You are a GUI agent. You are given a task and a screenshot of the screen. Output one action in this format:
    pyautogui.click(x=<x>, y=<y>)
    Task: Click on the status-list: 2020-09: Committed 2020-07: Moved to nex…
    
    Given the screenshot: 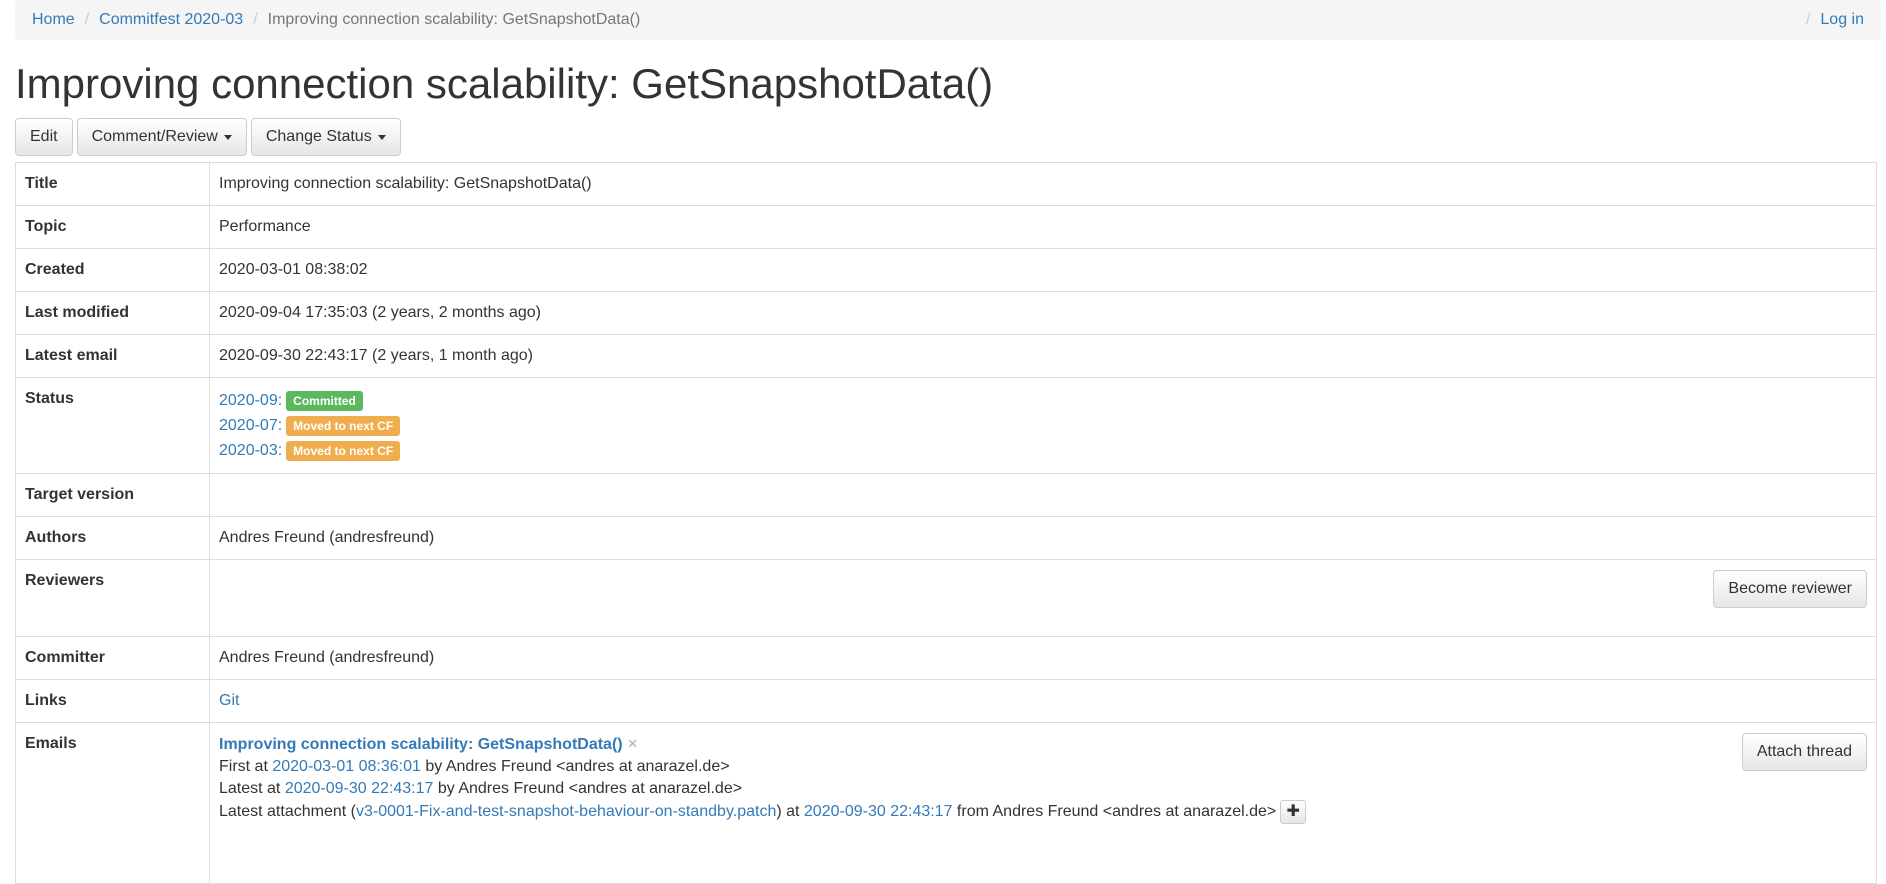 What is the action you would take?
    pyautogui.click(x=1043, y=425)
    